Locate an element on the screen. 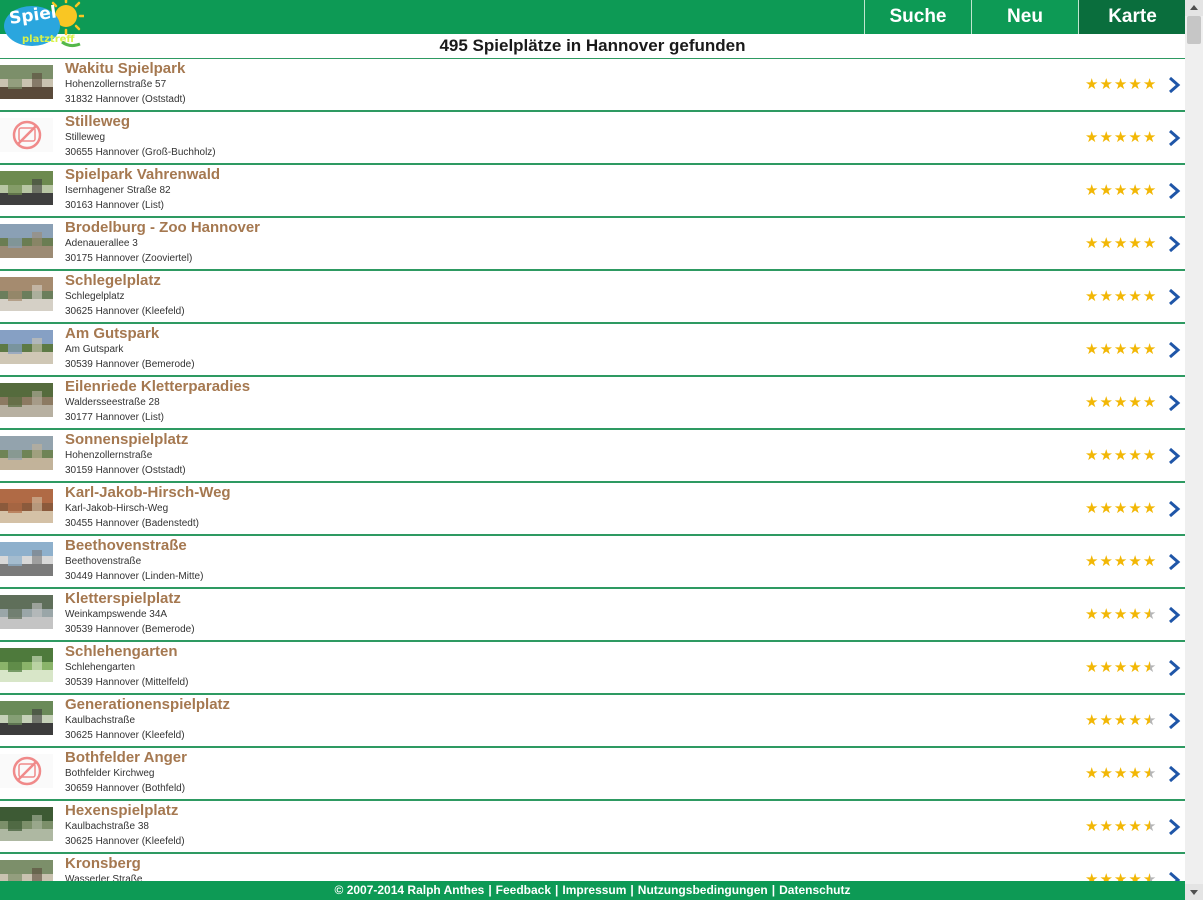 Image resolution: width=1203 pixels, height=905 pixels. playground-city: 30449 Hannover (Linden-Mitte) is located at coordinates (134, 576).